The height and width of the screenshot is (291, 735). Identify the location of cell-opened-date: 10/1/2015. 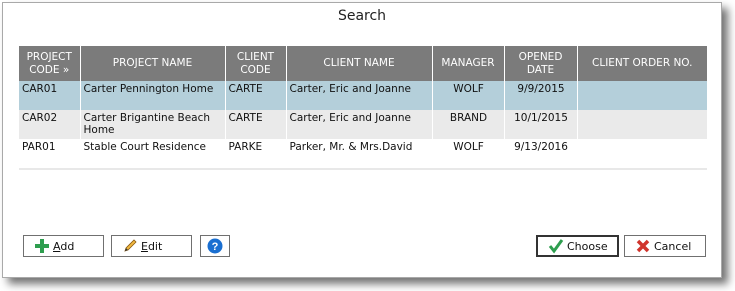
(541, 124).